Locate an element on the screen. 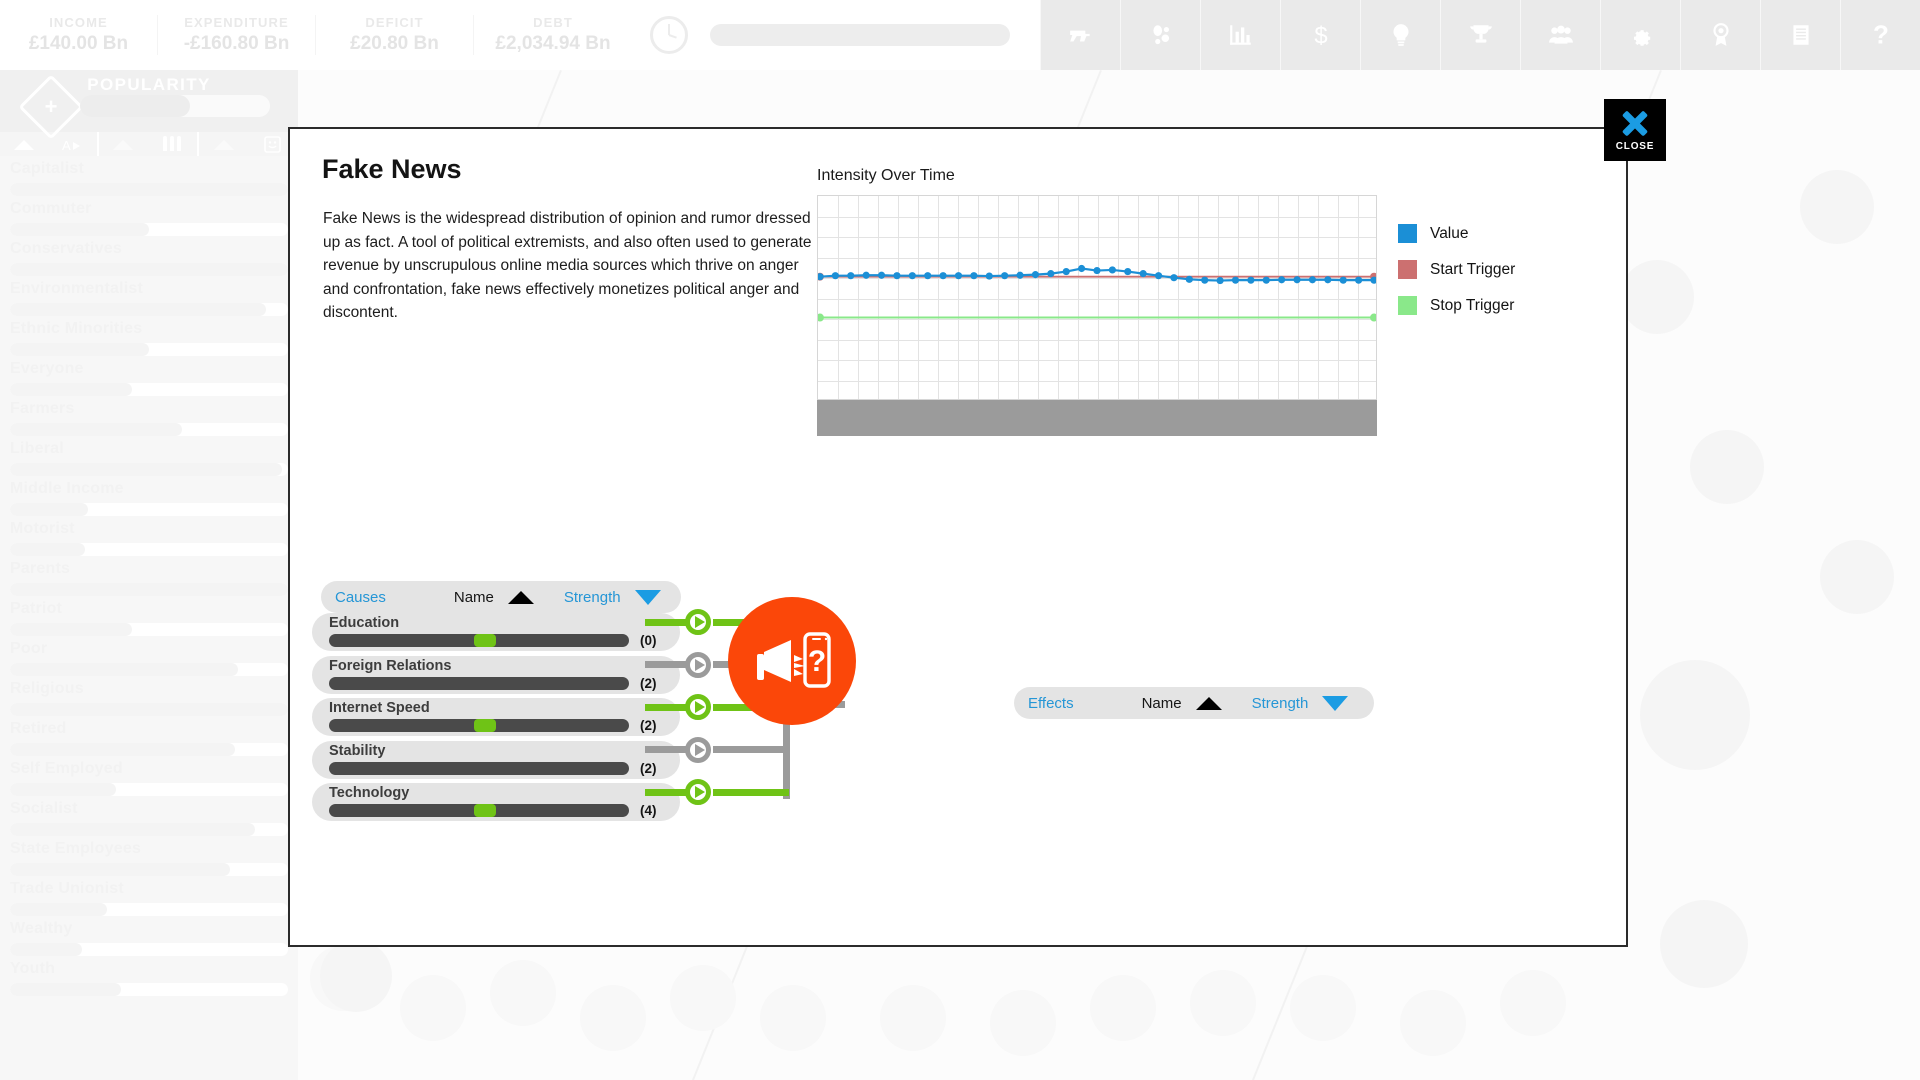  popularity-group: Self Employed is located at coordinates (149, 776).